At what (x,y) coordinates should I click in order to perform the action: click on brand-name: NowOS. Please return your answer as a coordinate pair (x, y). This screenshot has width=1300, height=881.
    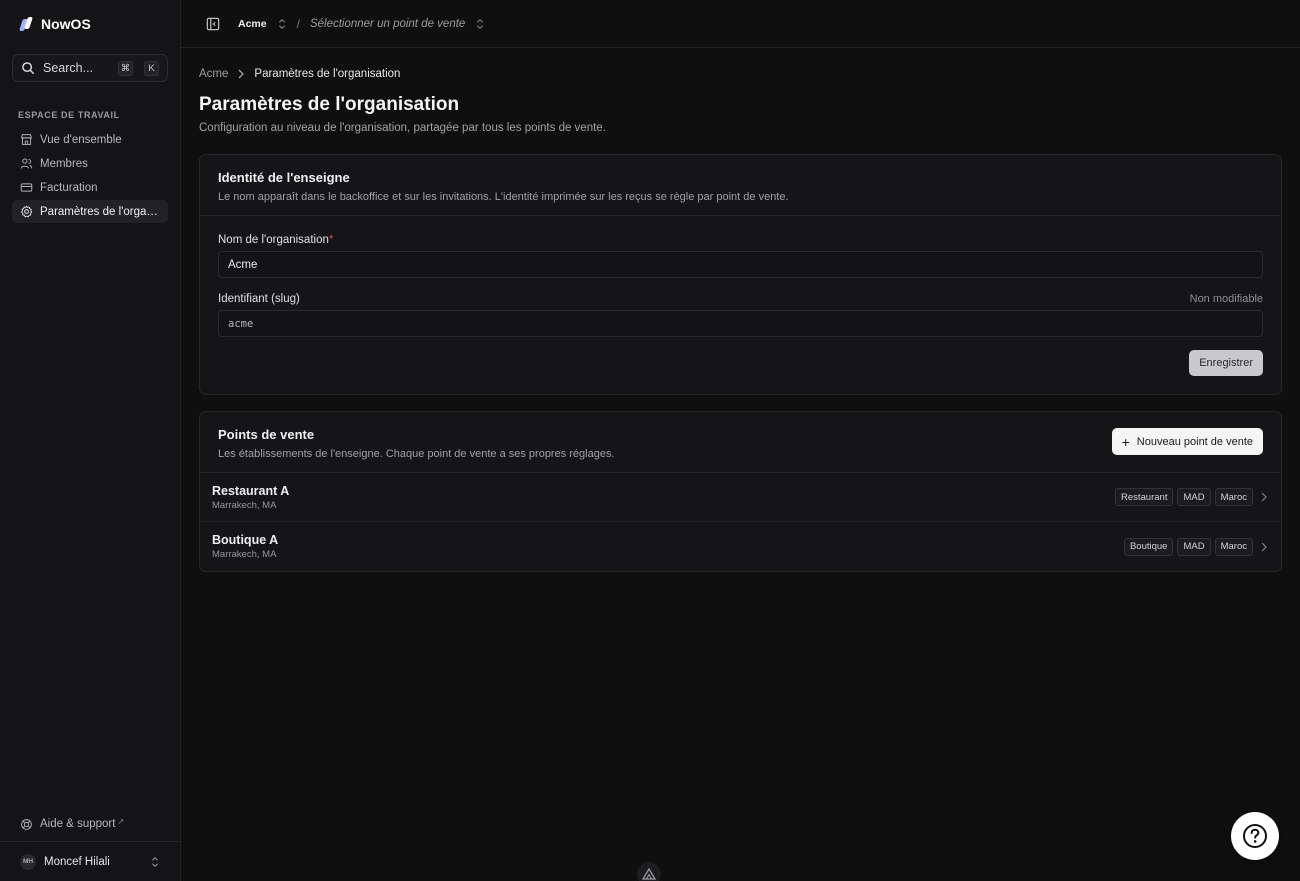
    Looking at the image, I should click on (66, 23).